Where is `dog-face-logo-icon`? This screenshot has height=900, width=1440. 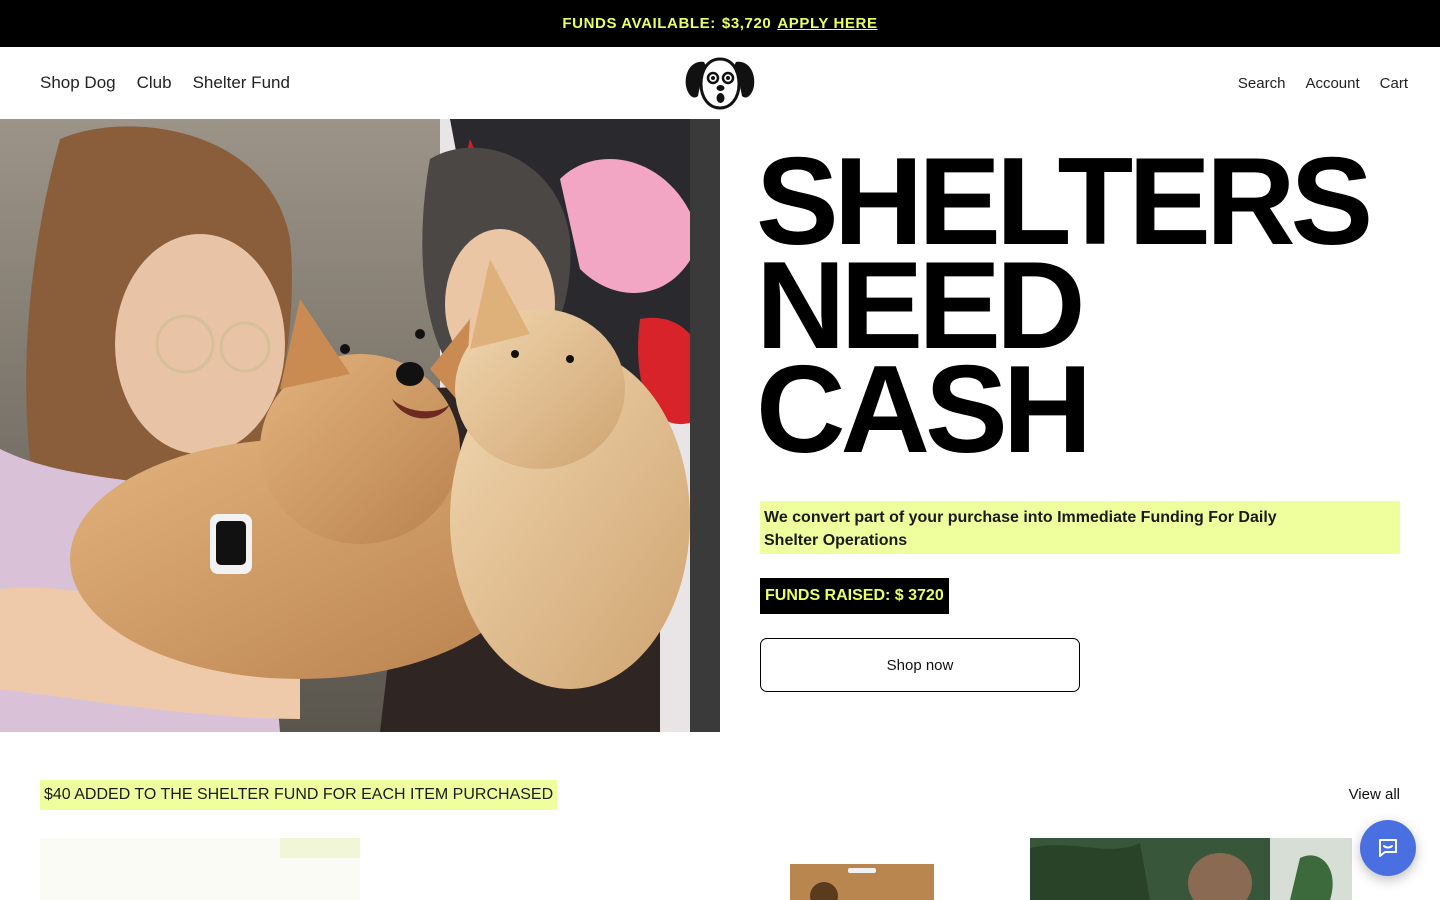
dog-face-logo-icon is located at coordinates (720, 83).